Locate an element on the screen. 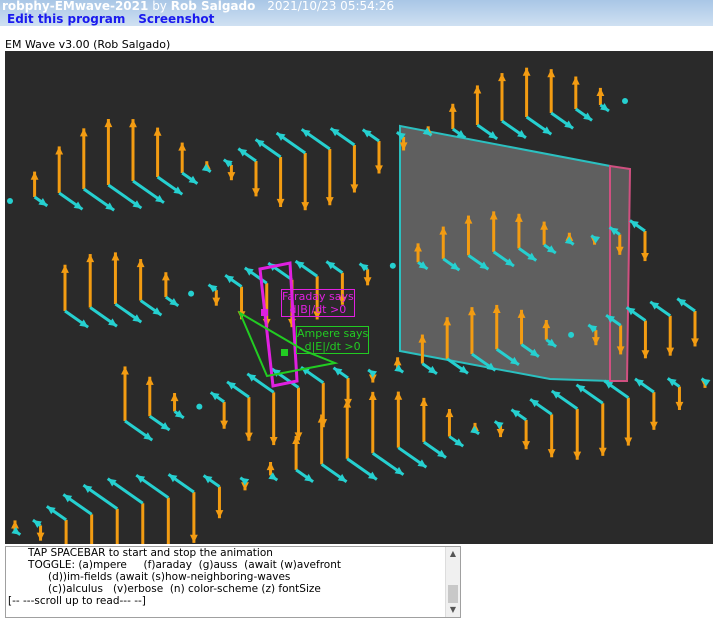  edit-program-link: Edit this program is located at coordinates (66, 19).